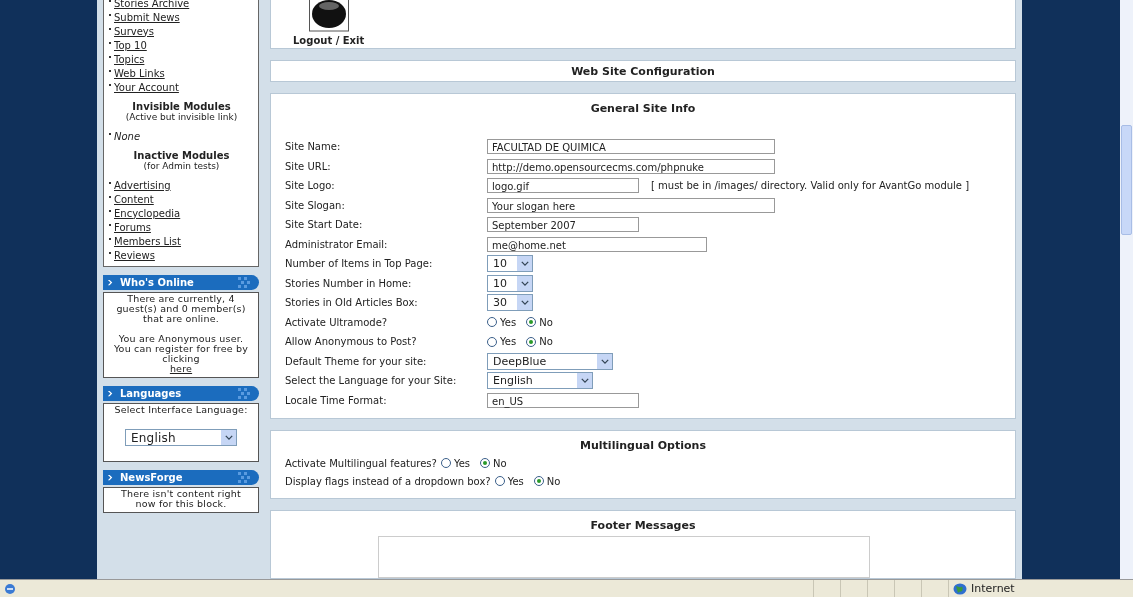  Describe the element at coordinates (146, 87) in the screenshot. I see `module-link: Your Account` at that location.